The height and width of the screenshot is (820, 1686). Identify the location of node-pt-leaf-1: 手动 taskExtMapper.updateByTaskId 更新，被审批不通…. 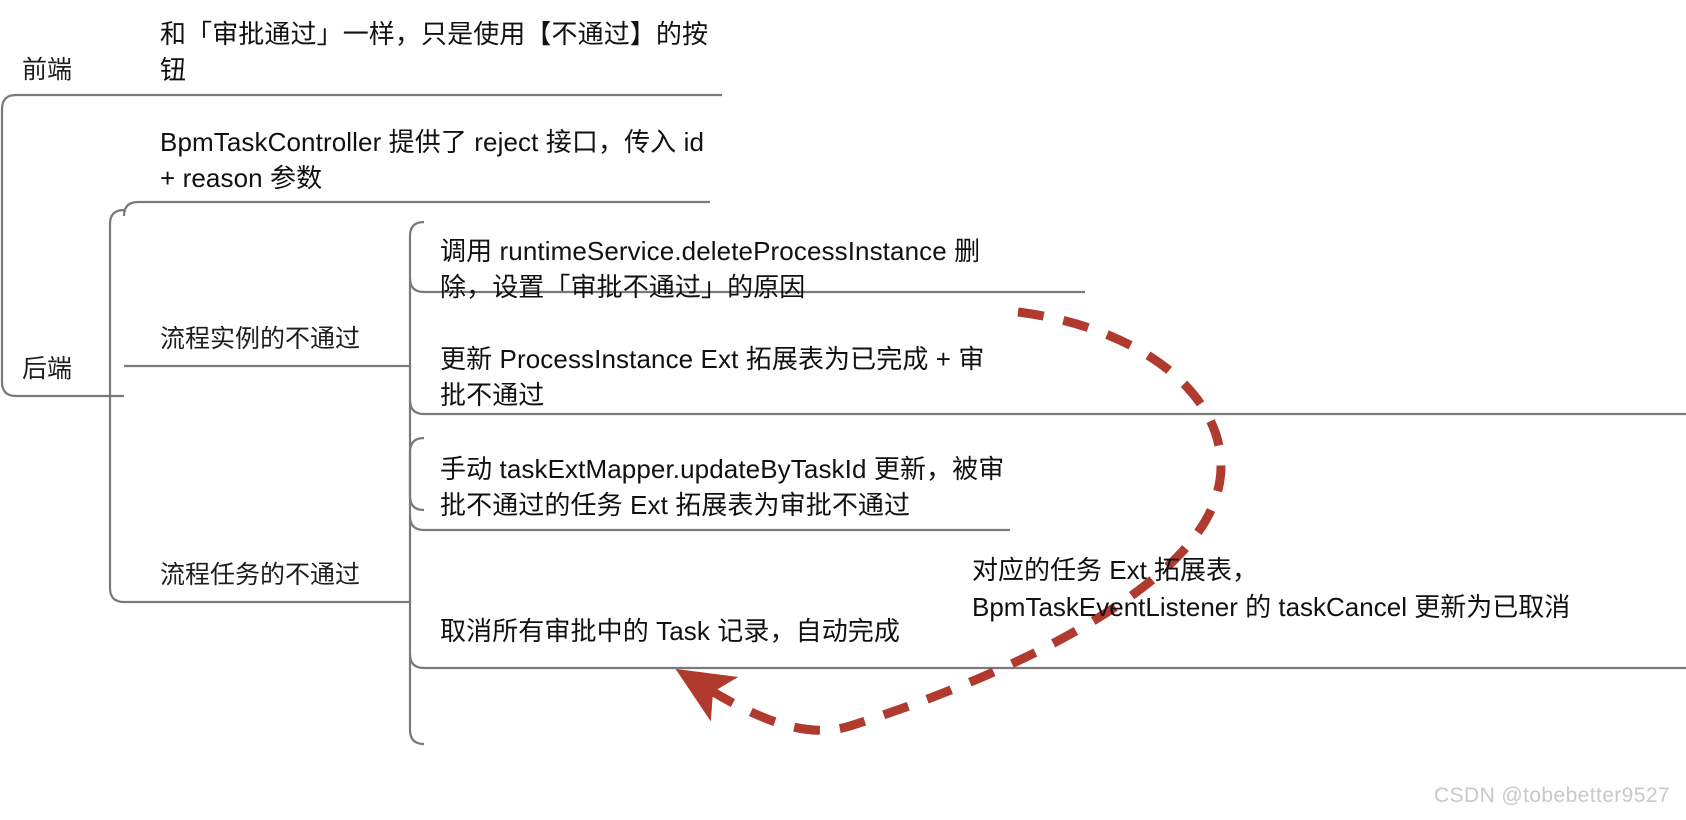
(725, 488).